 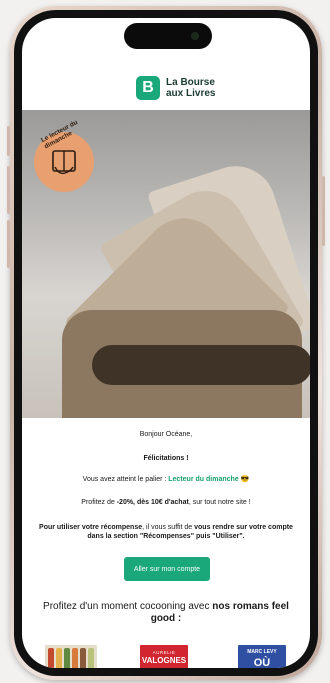 I want to click on phone-volume-up, so click(x=8, y=190).